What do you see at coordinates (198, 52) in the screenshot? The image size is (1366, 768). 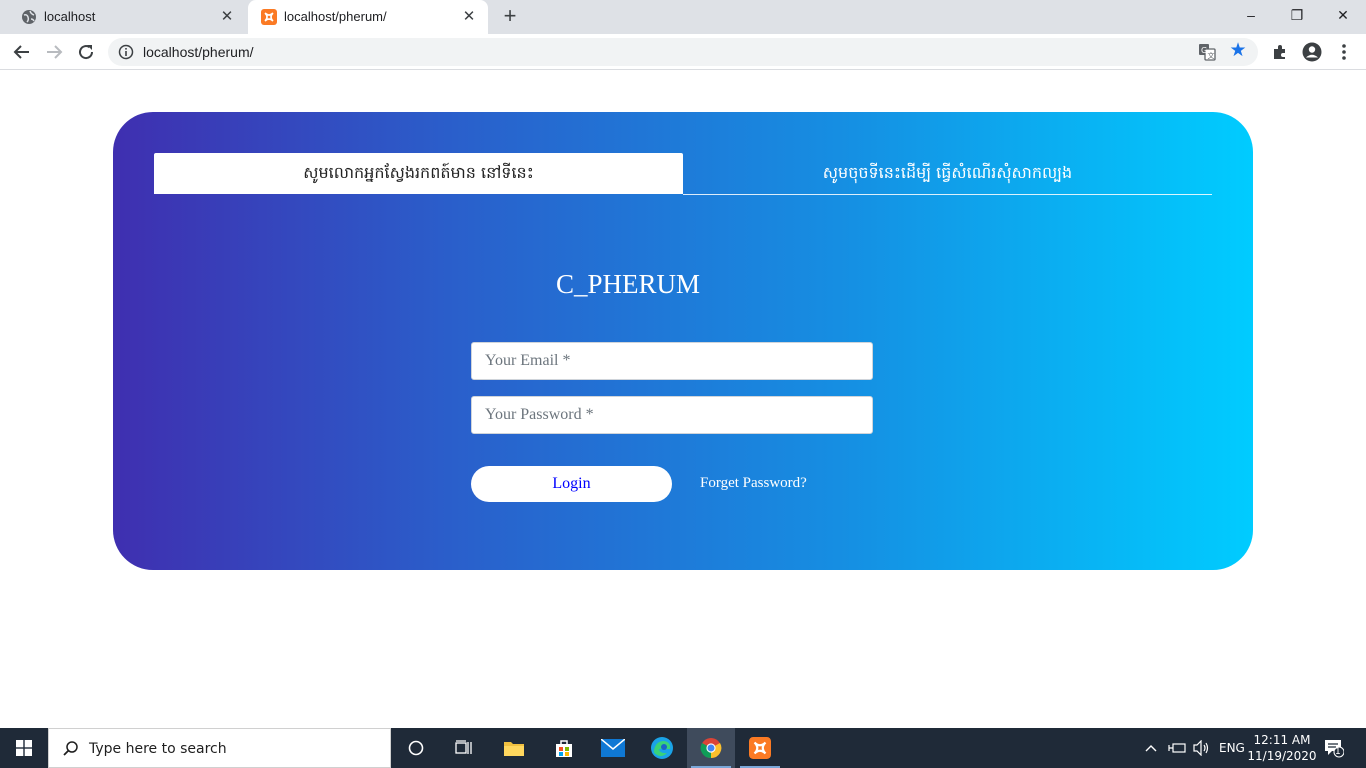 I see `url-text: localhost/pherum/` at bounding box center [198, 52].